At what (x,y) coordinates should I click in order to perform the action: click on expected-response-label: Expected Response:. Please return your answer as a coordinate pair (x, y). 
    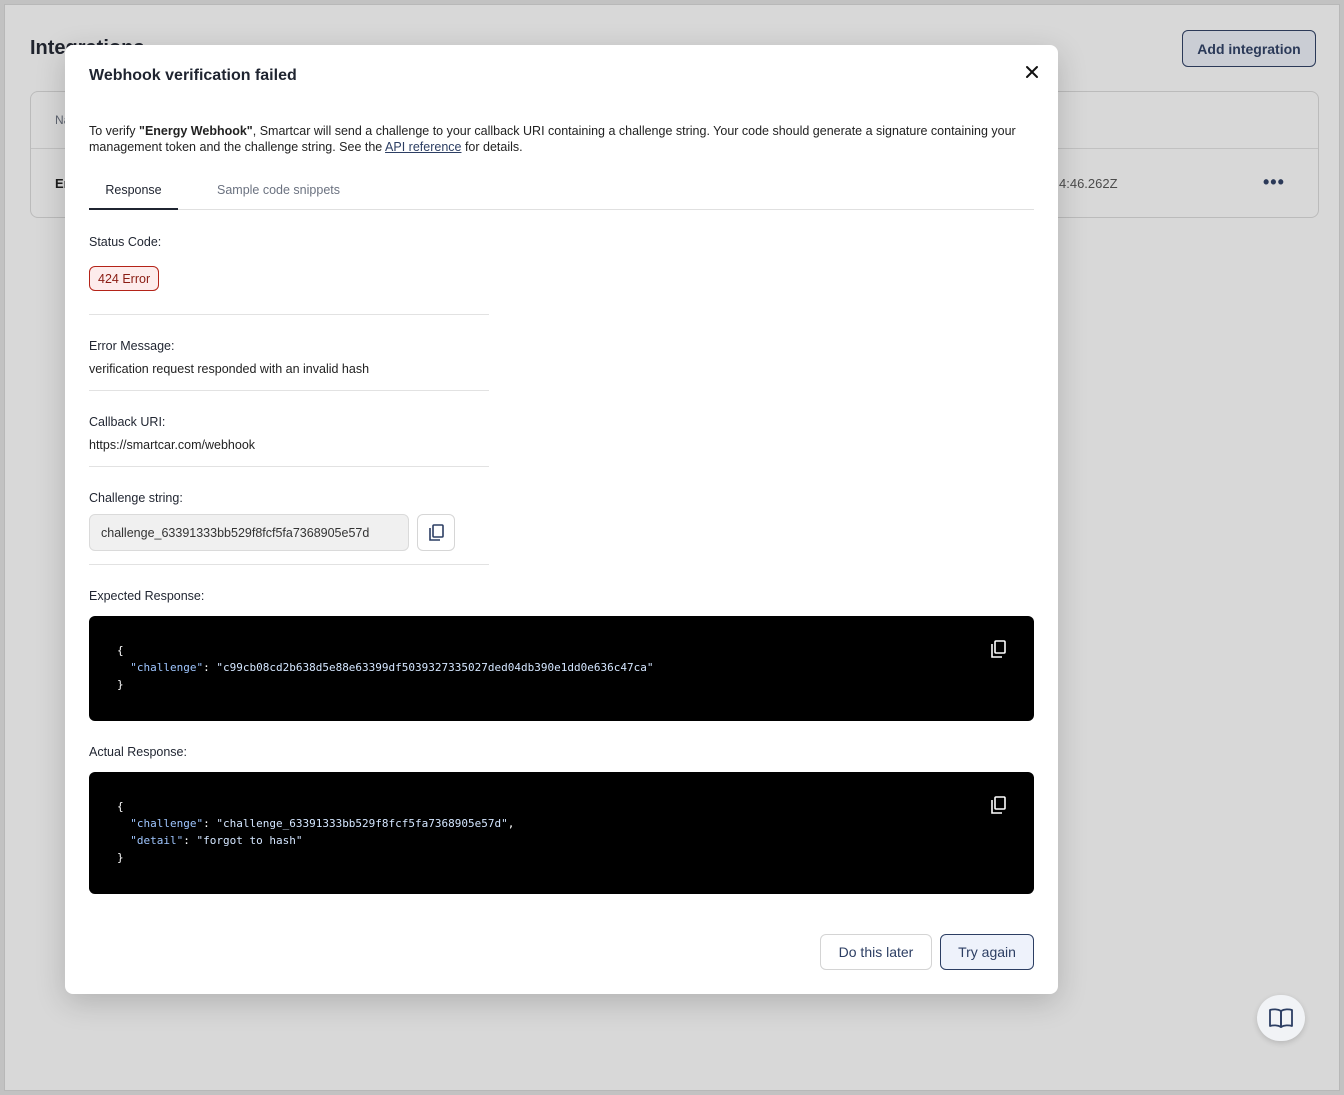
    Looking at the image, I should click on (147, 596).